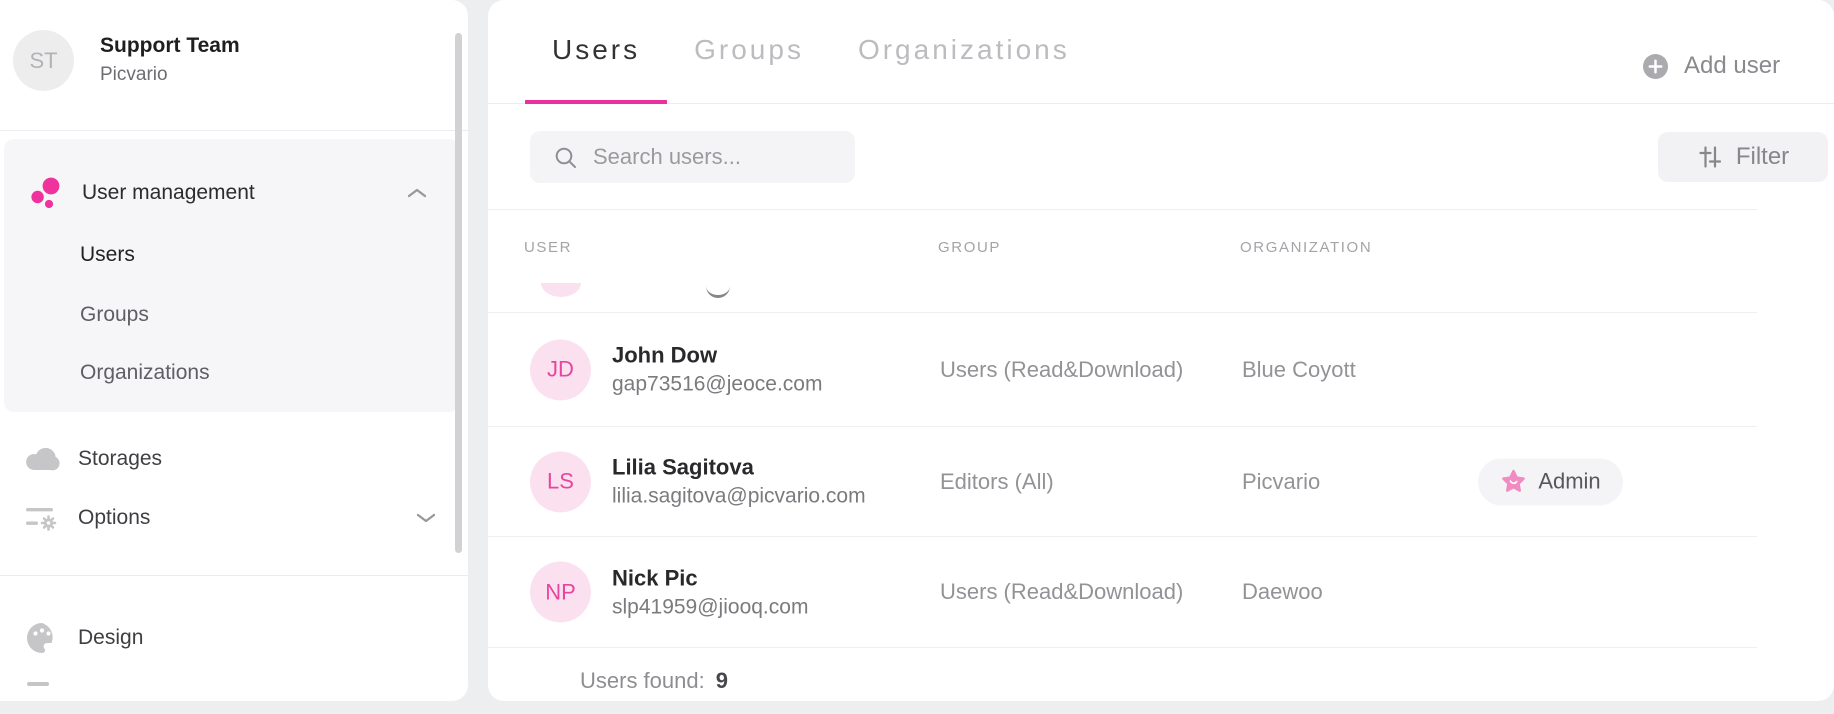  Describe the element at coordinates (134, 74) in the screenshot. I see `account-subtitle: Picvario` at that location.